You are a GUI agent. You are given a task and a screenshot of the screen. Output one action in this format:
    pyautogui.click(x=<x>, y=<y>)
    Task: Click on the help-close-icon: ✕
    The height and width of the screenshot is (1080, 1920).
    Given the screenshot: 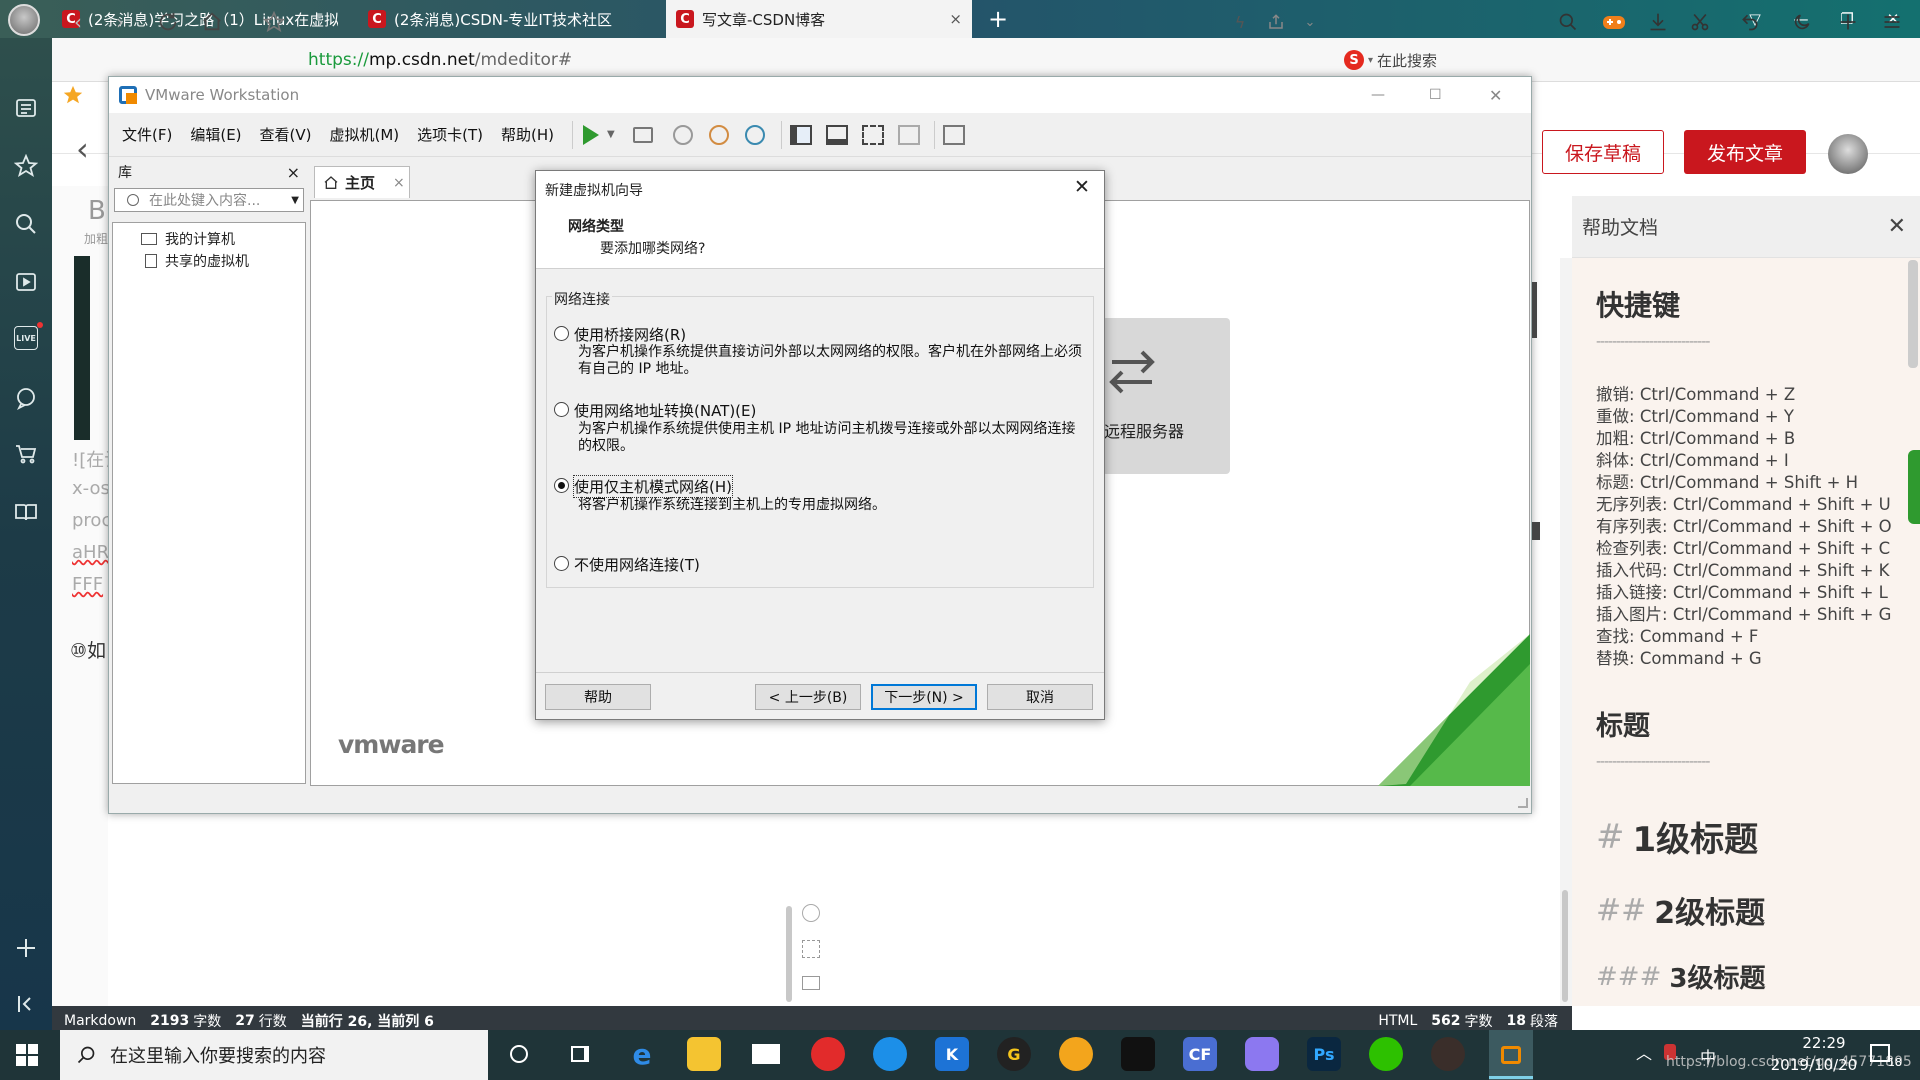 What is the action you would take?
    pyautogui.click(x=1897, y=226)
    